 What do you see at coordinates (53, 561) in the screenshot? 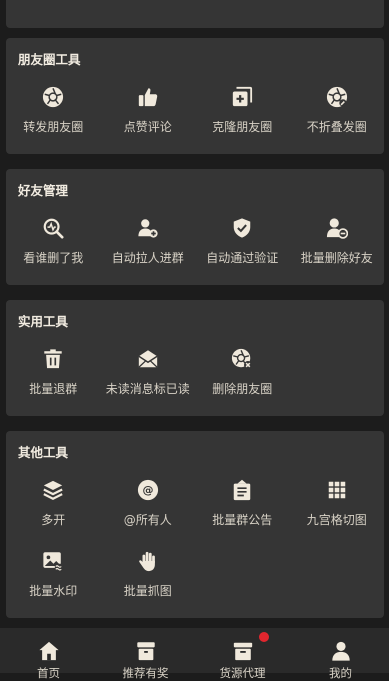
I see `image-watermark-icon` at bounding box center [53, 561].